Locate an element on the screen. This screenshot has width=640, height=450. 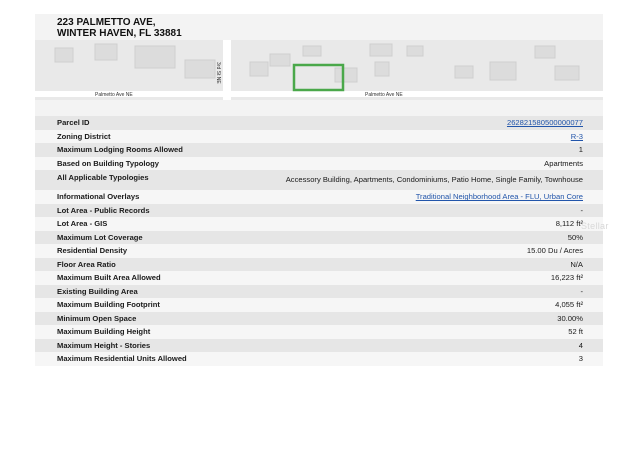
row-building-typology: Based on Building Typology Apartments is located at coordinates (319, 163).